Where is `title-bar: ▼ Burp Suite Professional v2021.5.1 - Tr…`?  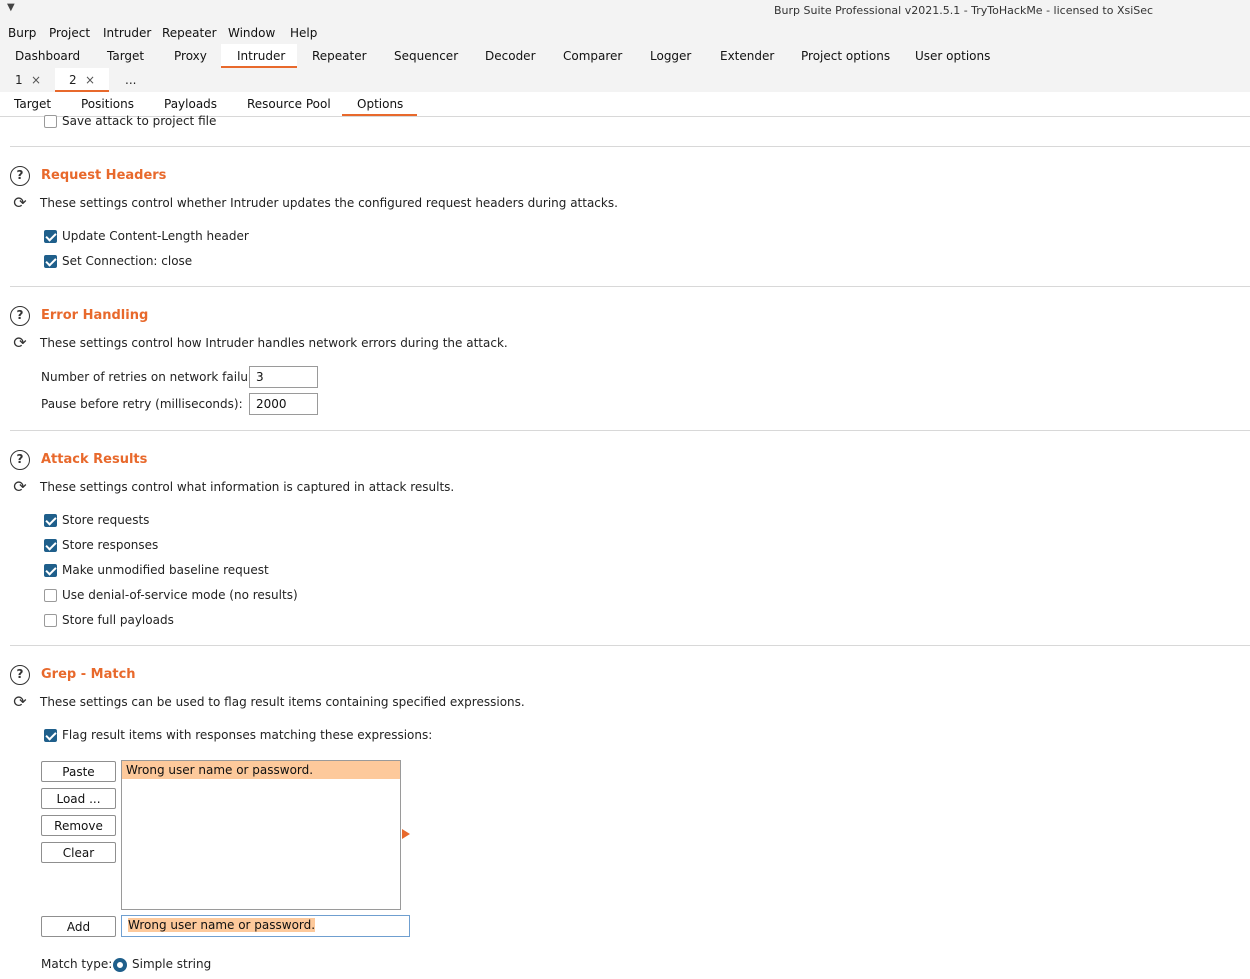 title-bar: ▼ Burp Suite Professional v2021.5.1 - Tr… is located at coordinates (625, 11).